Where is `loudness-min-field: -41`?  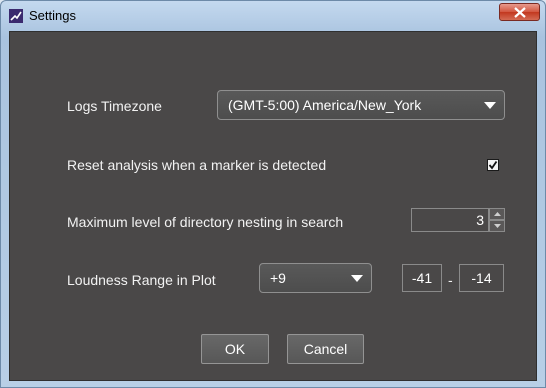
loudness-min-field: -41 is located at coordinates (422, 278).